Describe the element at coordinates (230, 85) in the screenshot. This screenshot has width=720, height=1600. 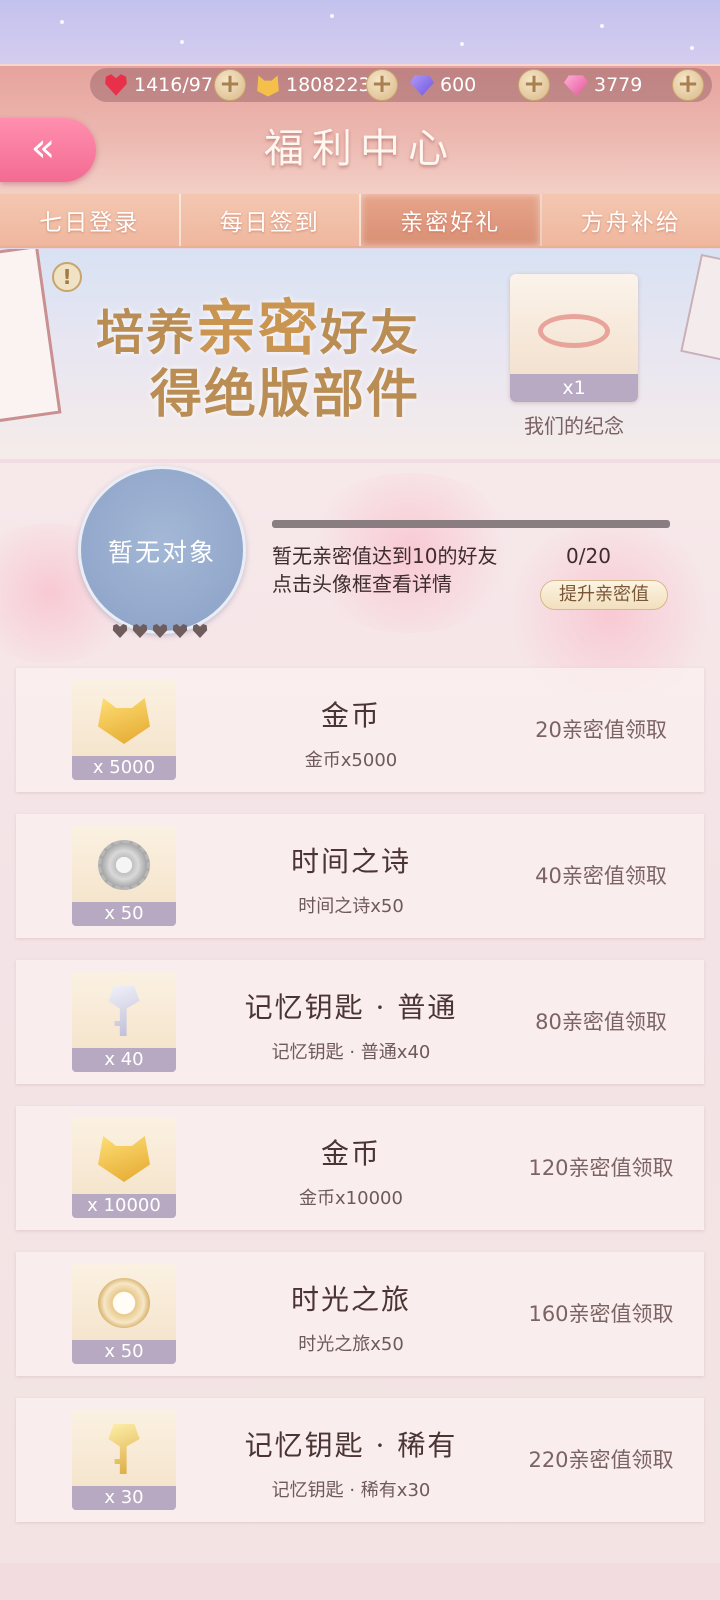
I see `add-stamina-button: +` at that location.